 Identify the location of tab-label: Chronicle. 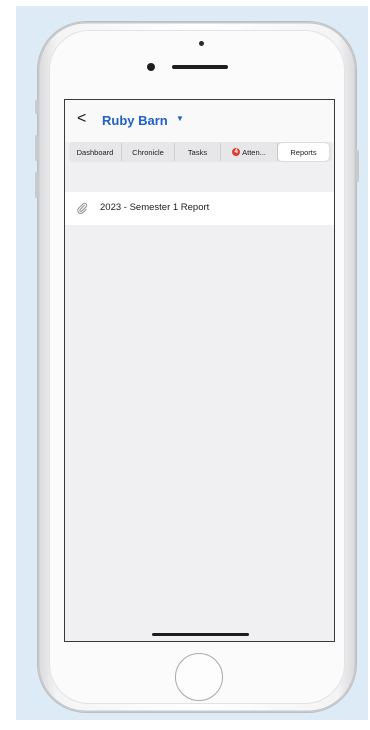
(148, 152).